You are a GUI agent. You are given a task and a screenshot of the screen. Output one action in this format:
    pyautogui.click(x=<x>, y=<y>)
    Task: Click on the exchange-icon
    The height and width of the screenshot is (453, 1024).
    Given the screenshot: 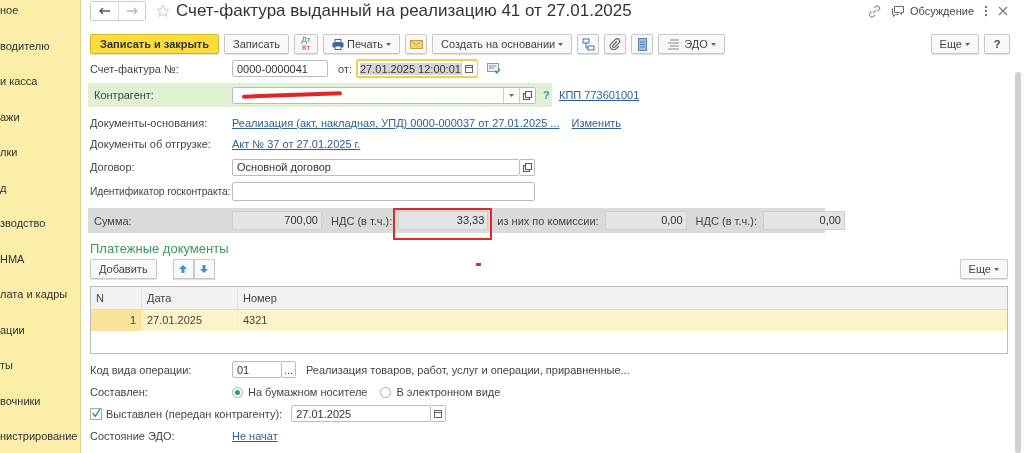 What is the action you would take?
    pyautogui.click(x=674, y=44)
    